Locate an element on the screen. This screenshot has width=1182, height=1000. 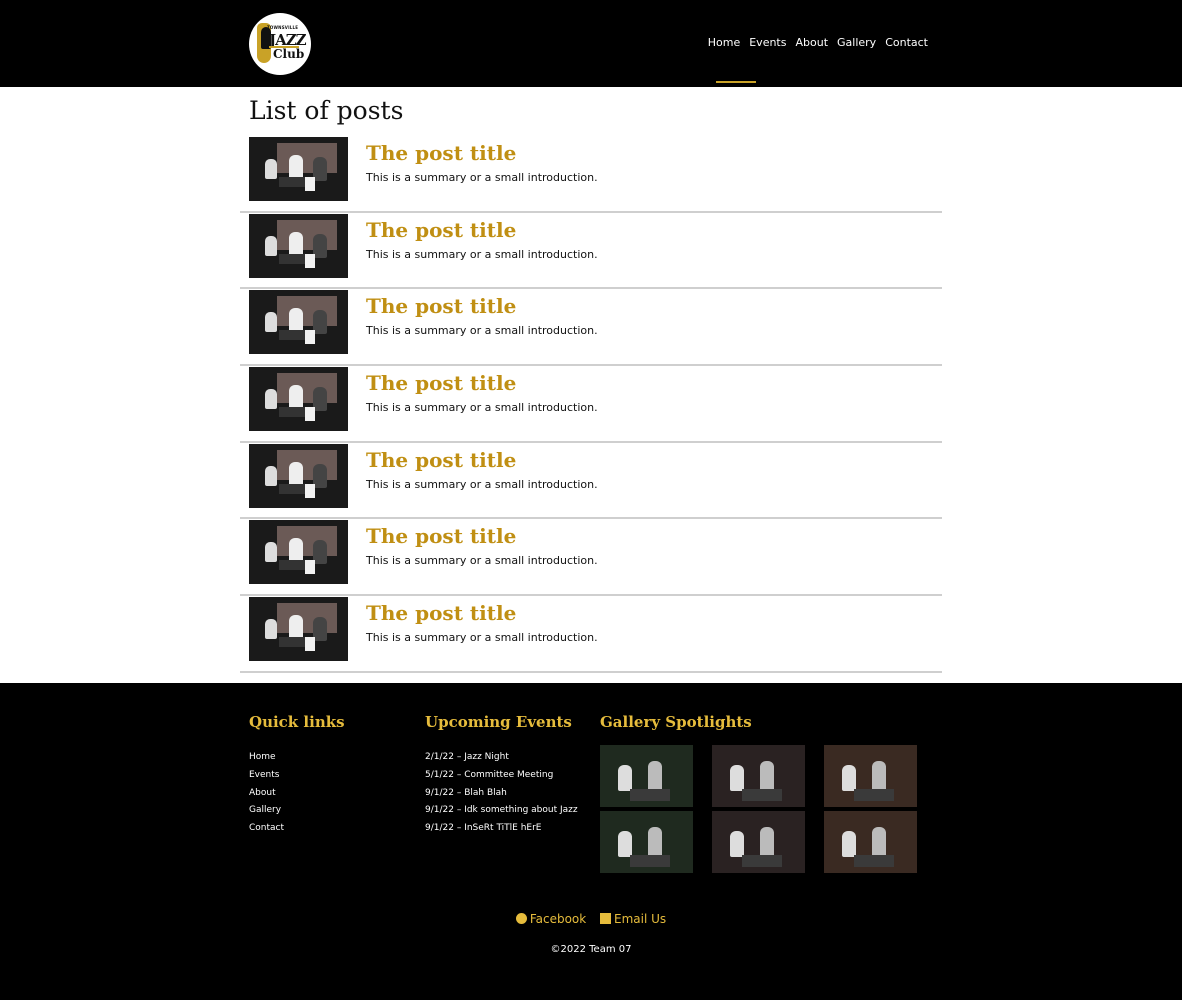
site-logo: TOWNSVILLE JAZZ Club is located at coordinates (280, 44).